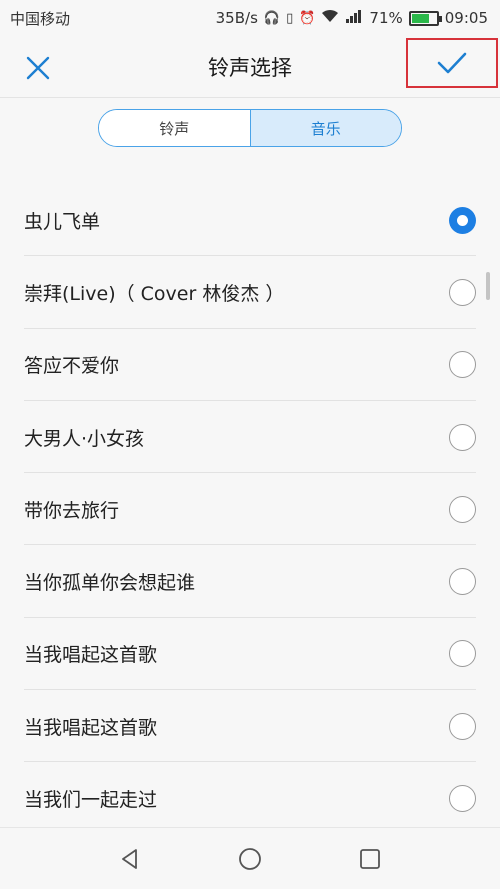  What do you see at coordinates (250, 437) in the screenshot?
I see `list-item: 大男人·小女孩` at bounding box center [250, 437].